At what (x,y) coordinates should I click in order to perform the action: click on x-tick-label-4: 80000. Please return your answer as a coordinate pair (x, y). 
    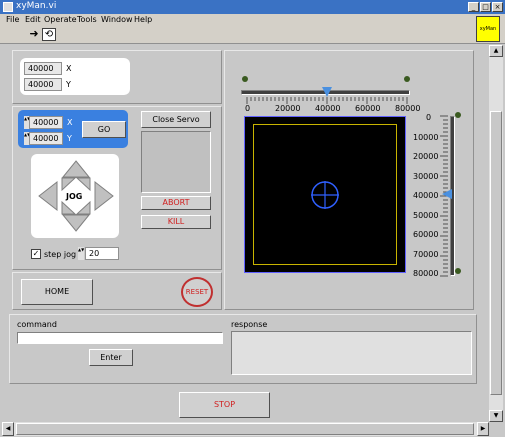
    Looking at the image, I should click on (408, 108).